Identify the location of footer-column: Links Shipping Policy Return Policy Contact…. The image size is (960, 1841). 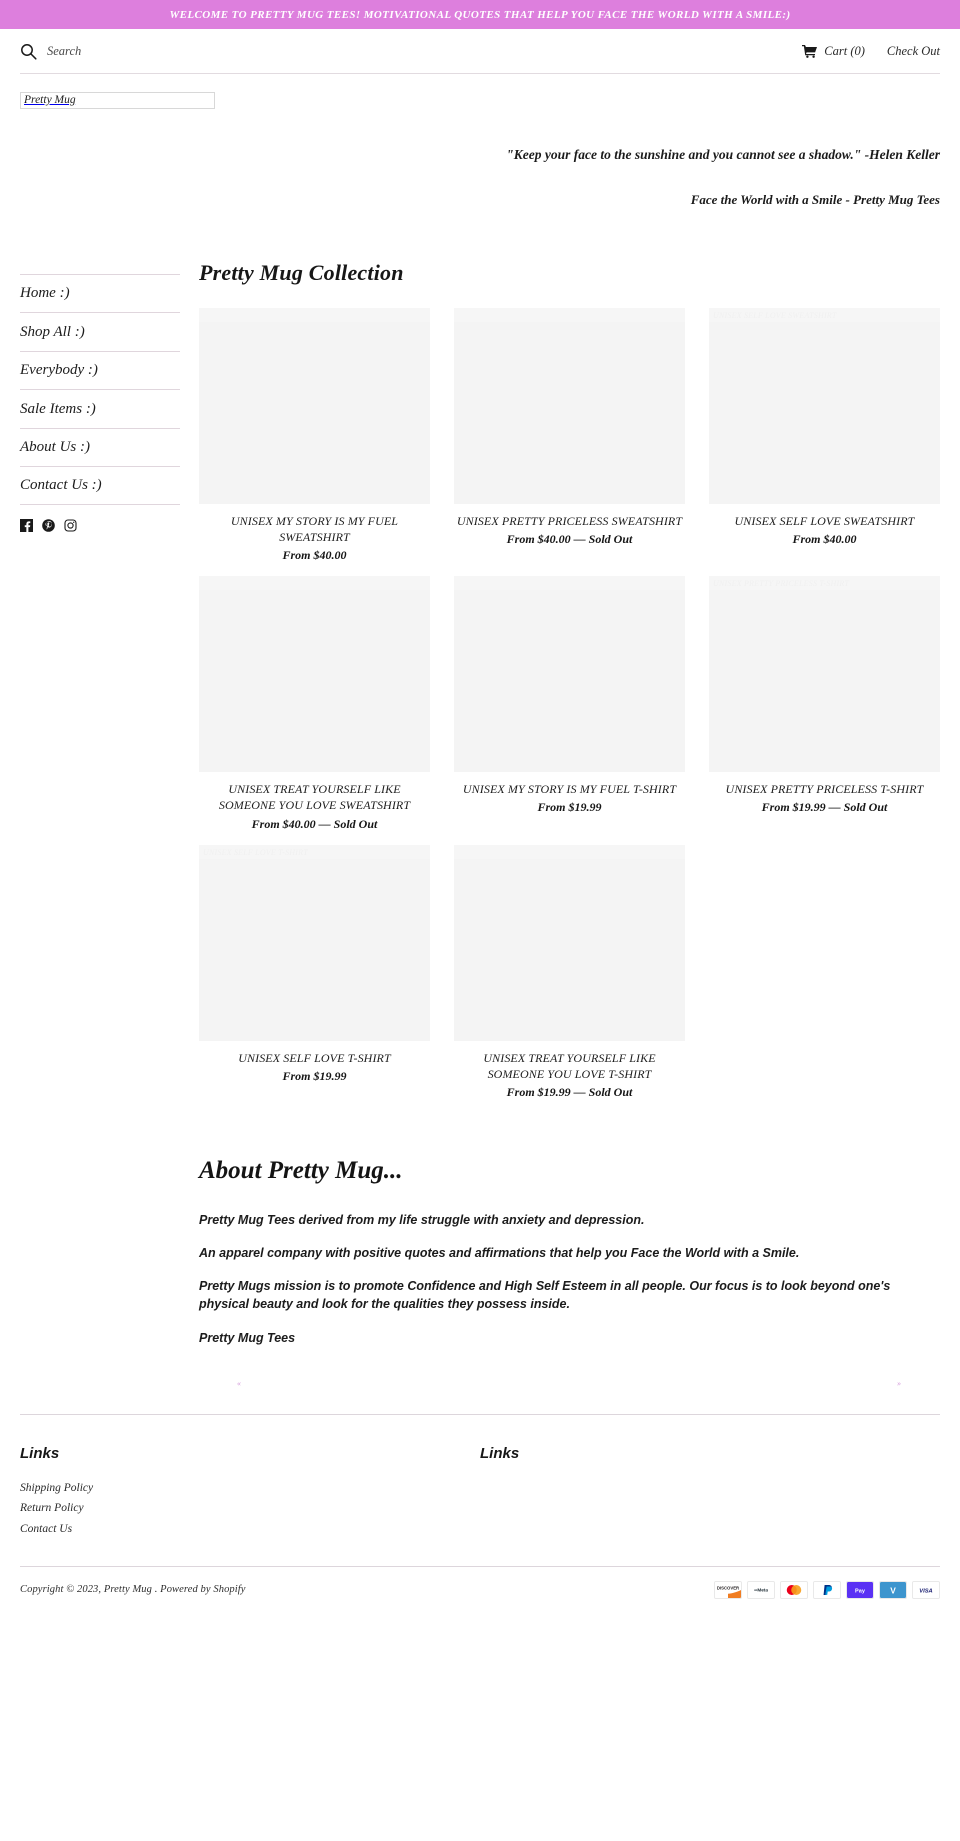
(250, 1492).